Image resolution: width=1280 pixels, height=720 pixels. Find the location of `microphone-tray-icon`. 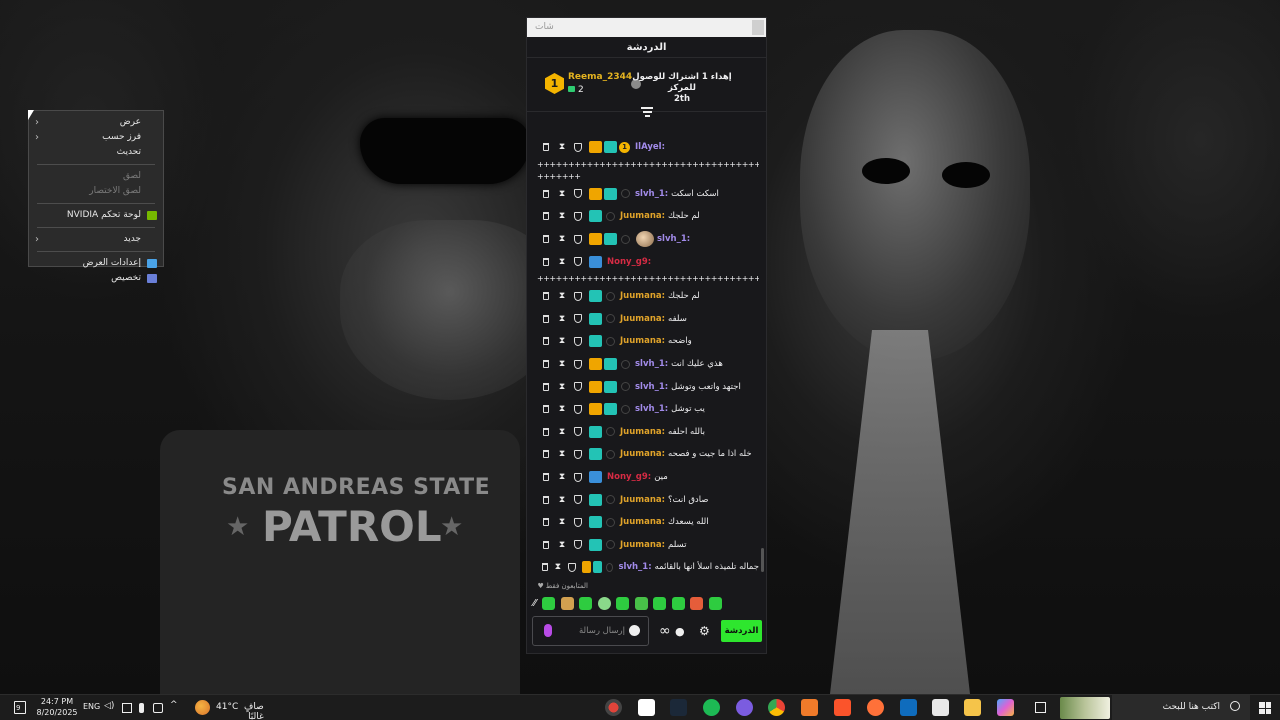

microphone-tray-icon is located at coordinates (141, 708).